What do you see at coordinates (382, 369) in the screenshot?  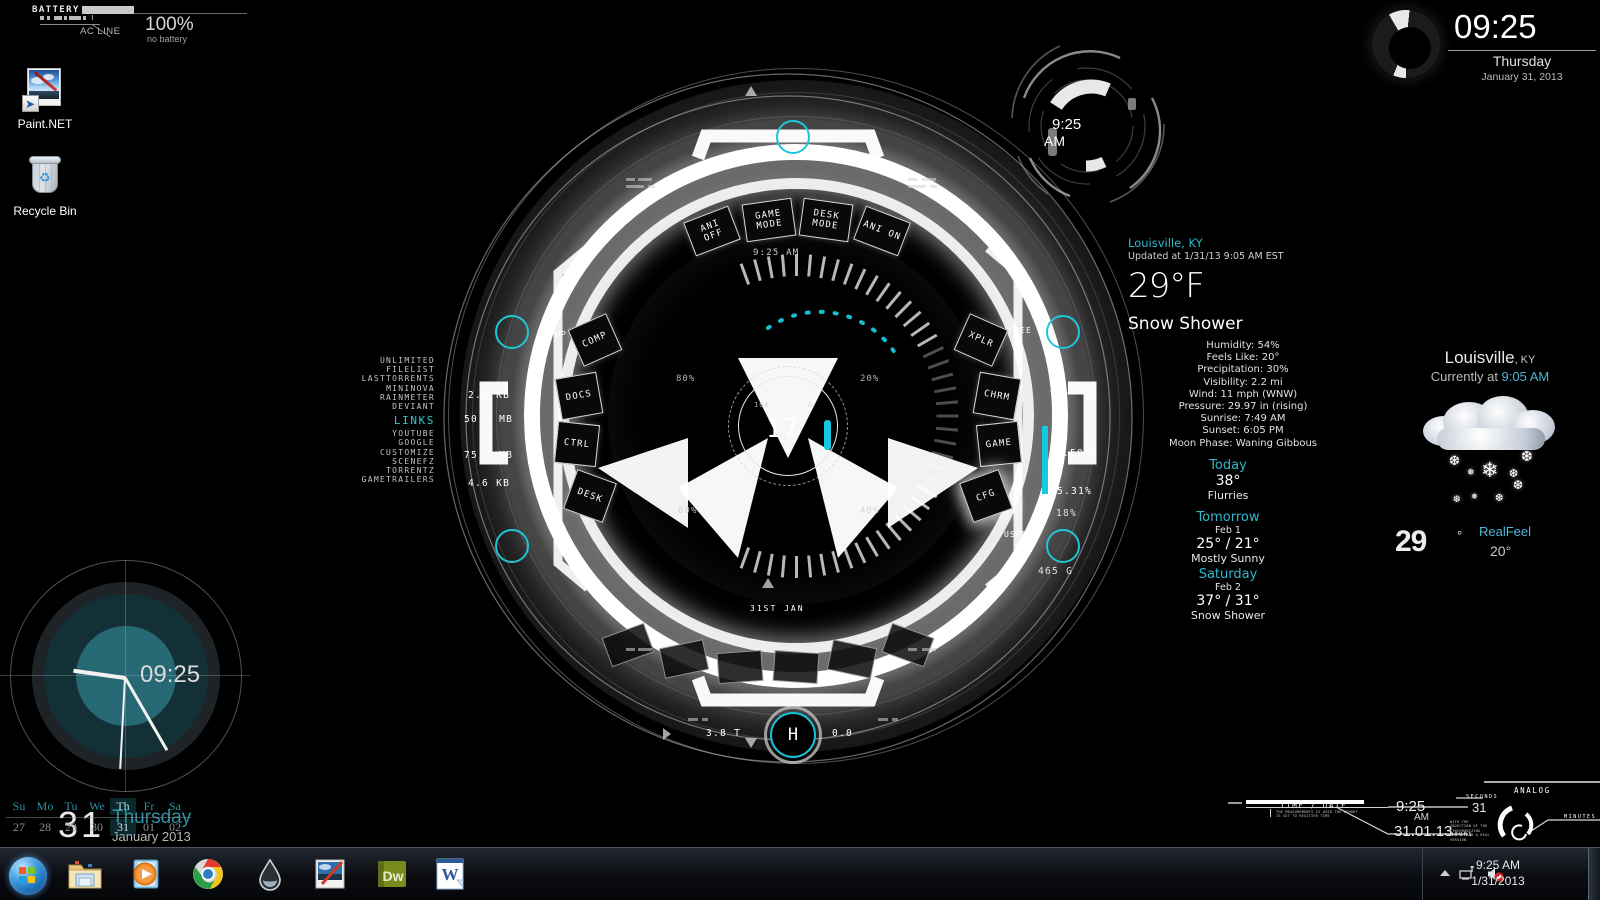 I see `link-filelist: FILELIST` at bounding box center [382, 369].